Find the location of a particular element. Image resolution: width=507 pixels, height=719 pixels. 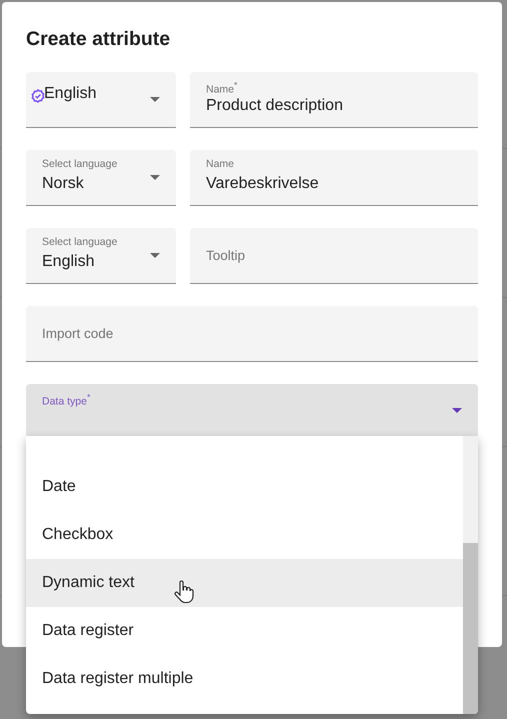

input-field: Import code is located at coordinates (252, 334).